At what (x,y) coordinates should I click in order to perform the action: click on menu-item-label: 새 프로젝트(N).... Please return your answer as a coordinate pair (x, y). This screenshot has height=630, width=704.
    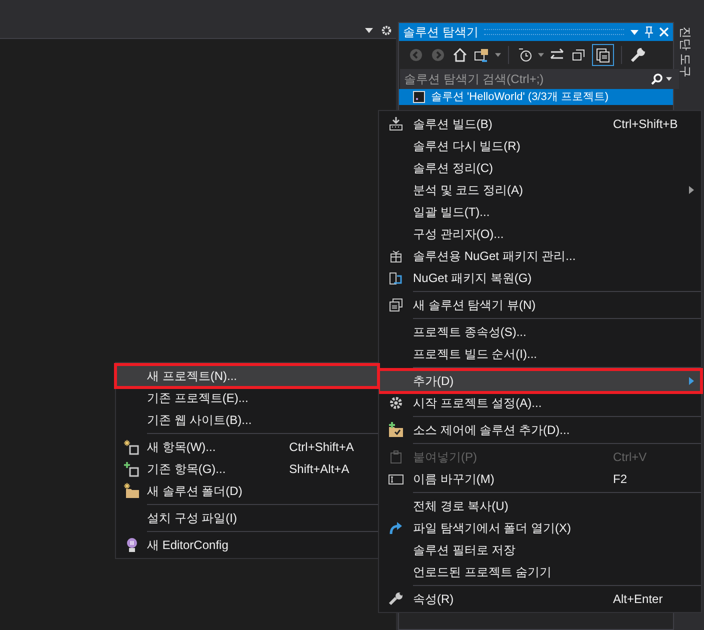
    Looking at the image, I should click on (192, 376).